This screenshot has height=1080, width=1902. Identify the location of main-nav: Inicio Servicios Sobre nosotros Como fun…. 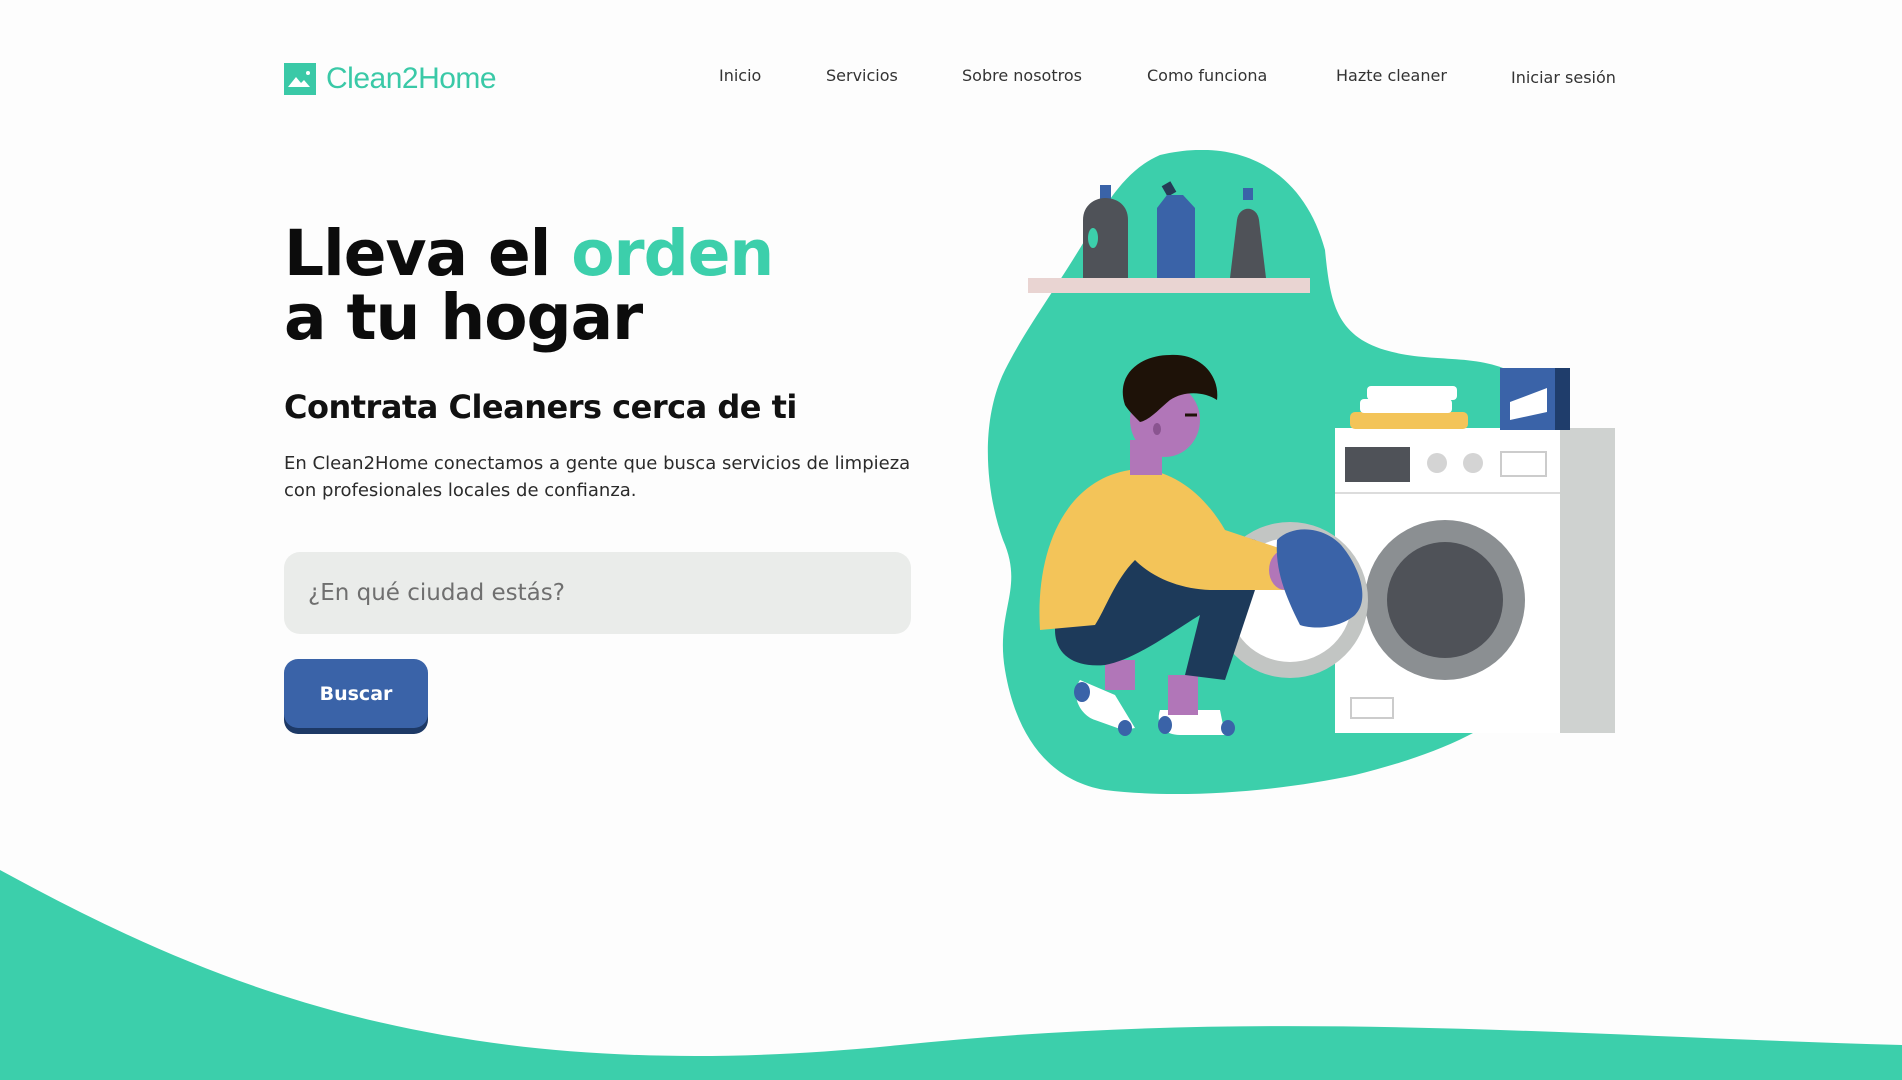
(951, 79).